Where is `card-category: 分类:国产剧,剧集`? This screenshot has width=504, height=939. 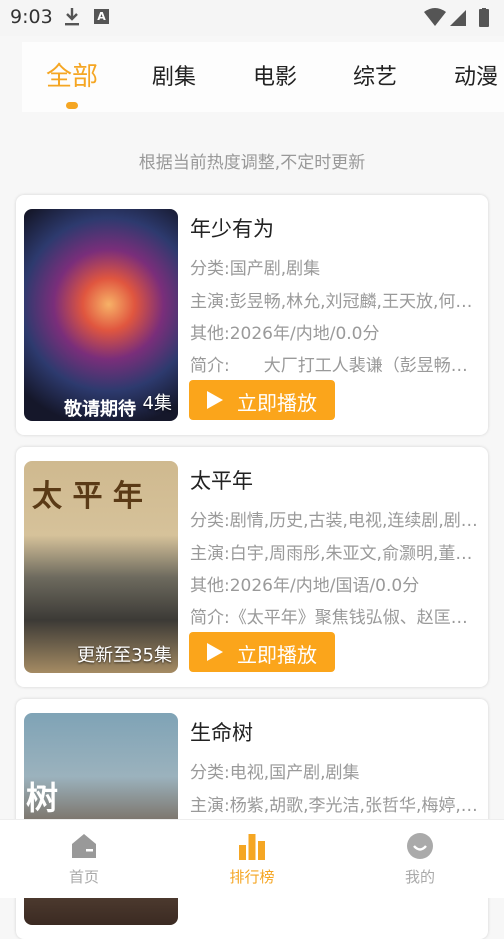
card-category: 分类:国产剧,剧集 is located at coordinates (255, 269).